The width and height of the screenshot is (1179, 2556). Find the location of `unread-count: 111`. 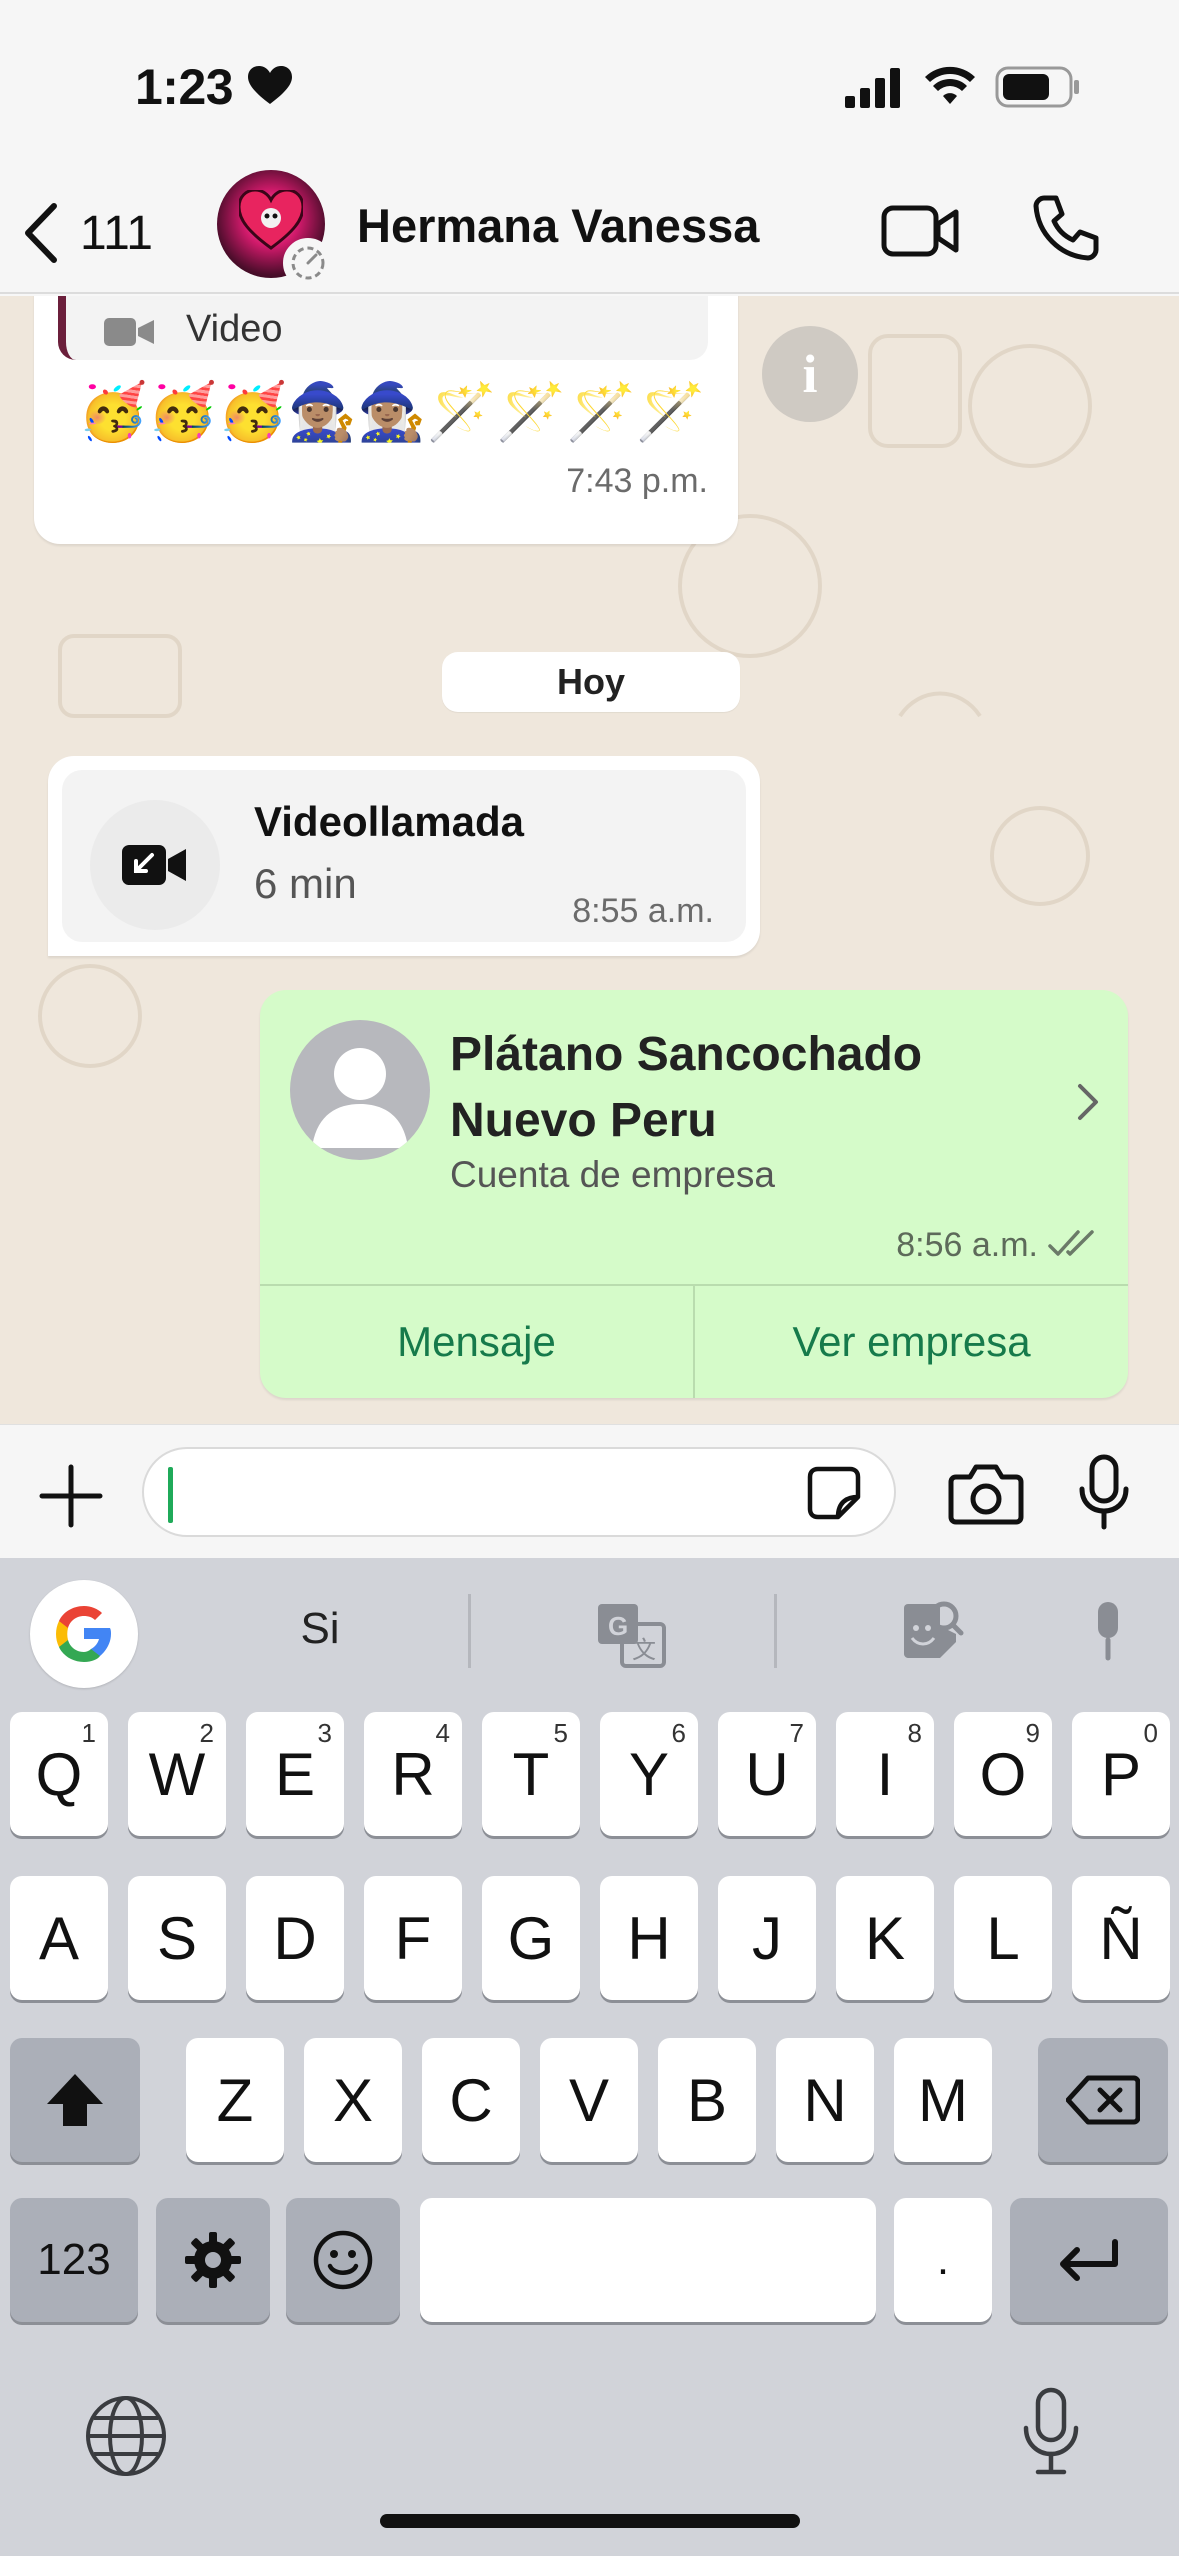

unread-count: 111 is located at coordinates (116, 233).